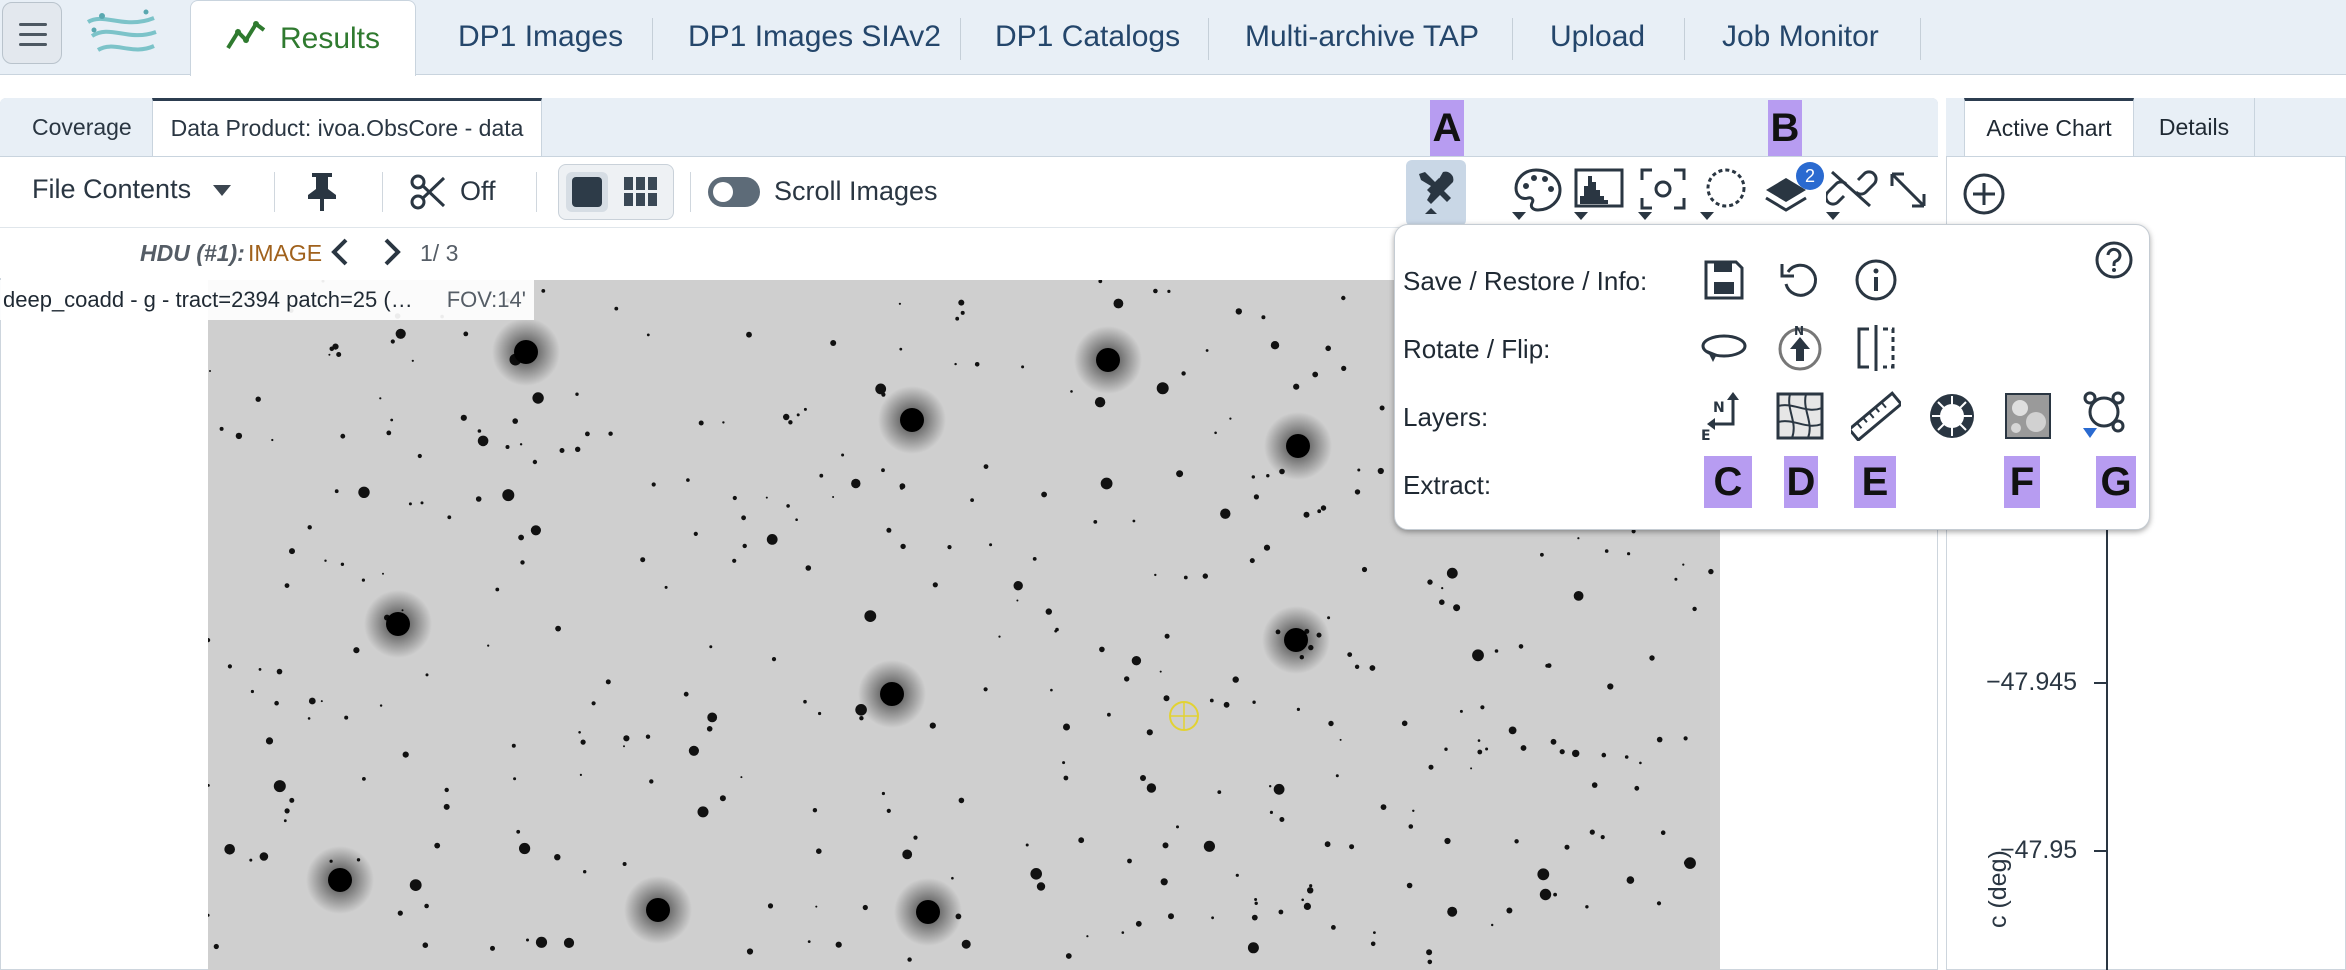 This screenshot has height=970, width=2346. I want to click on tab-active-chart: Active Chart, so click(2049, 127).